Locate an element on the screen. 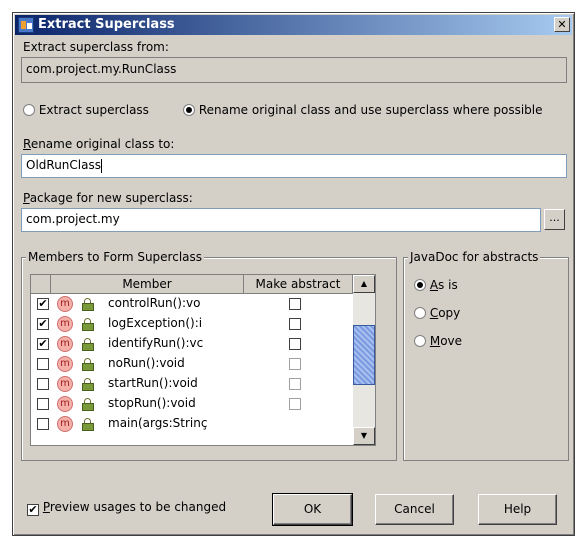 The height and width of the screenshot is (538, 577). javadoc-option-as-is: As is is located at coordinates (436, 285).